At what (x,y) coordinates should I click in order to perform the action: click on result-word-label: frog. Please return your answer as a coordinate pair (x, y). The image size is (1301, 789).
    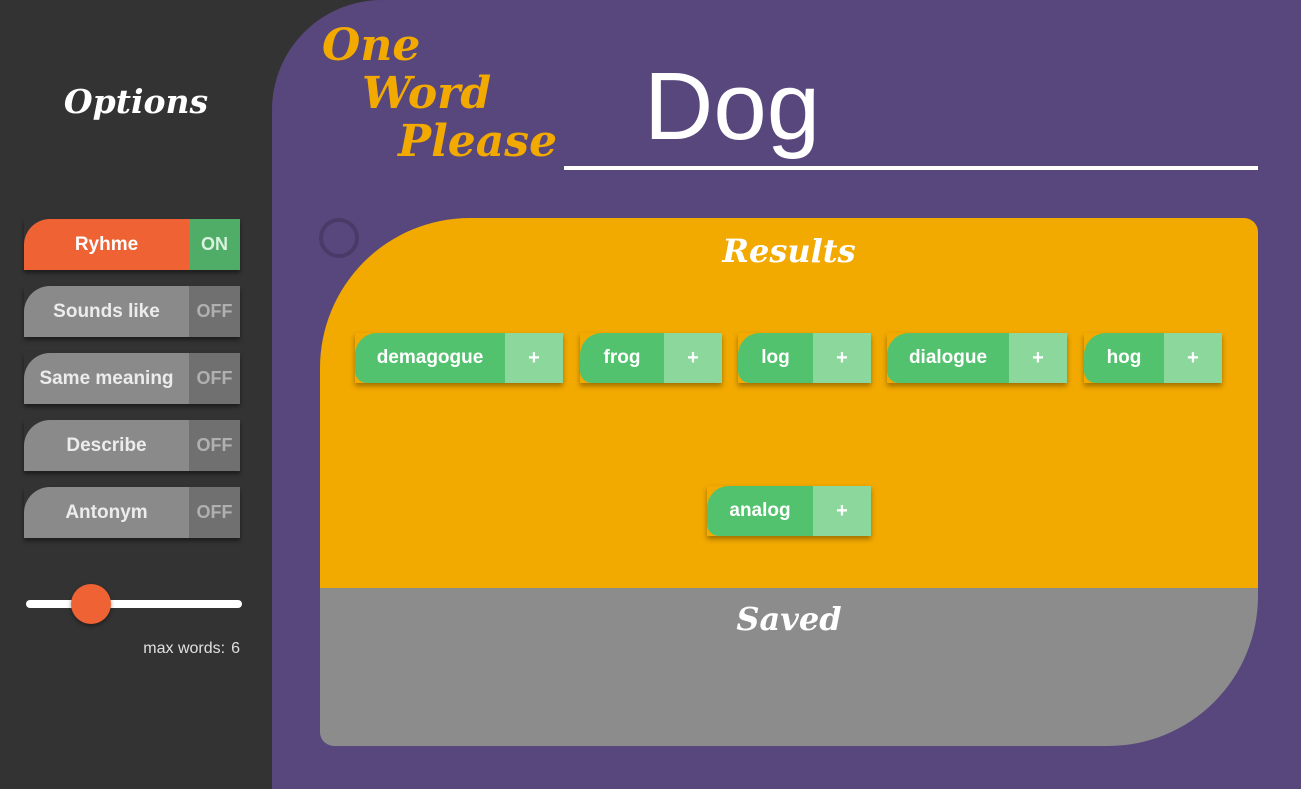
    Looking at the image, I should click on (622, 358).